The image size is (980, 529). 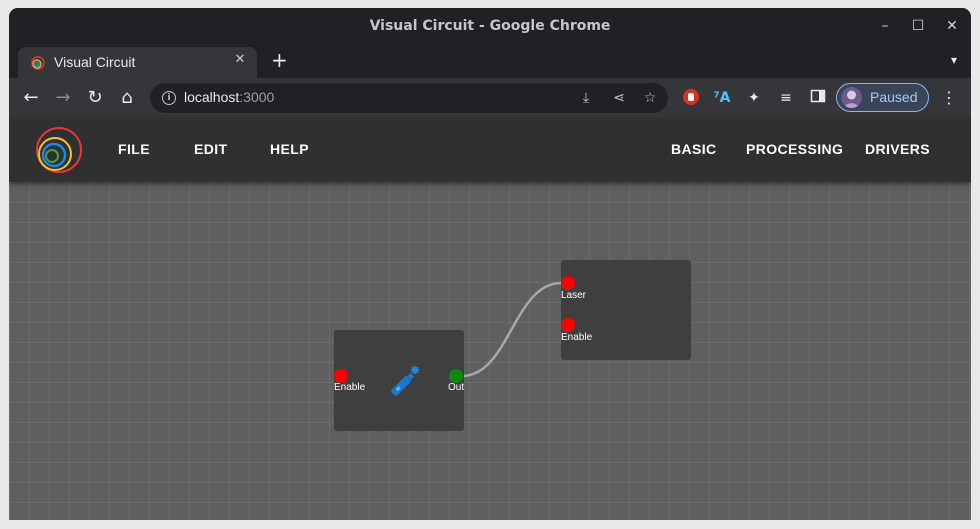 I want to click on chrome-menu-icon: ⋮, so click(x=949, y=97).